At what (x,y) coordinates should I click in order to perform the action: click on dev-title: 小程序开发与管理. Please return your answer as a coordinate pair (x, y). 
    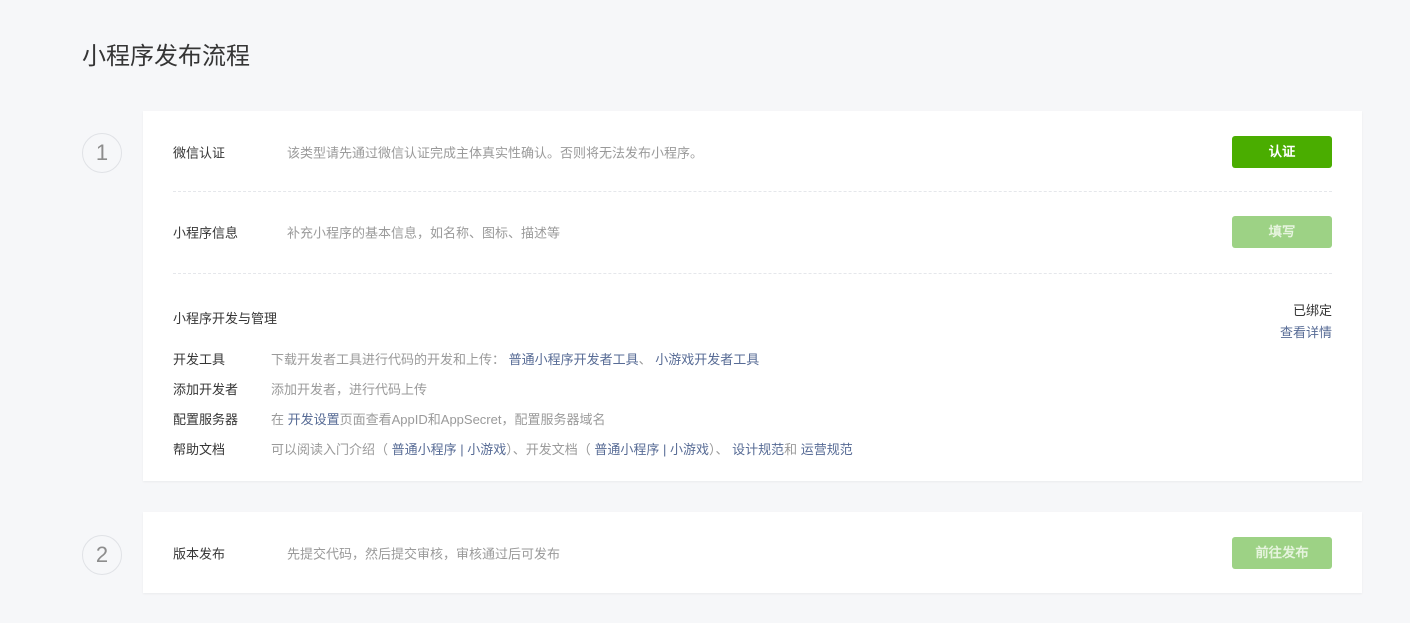
    Looking at the image, I should click on (225, 318).